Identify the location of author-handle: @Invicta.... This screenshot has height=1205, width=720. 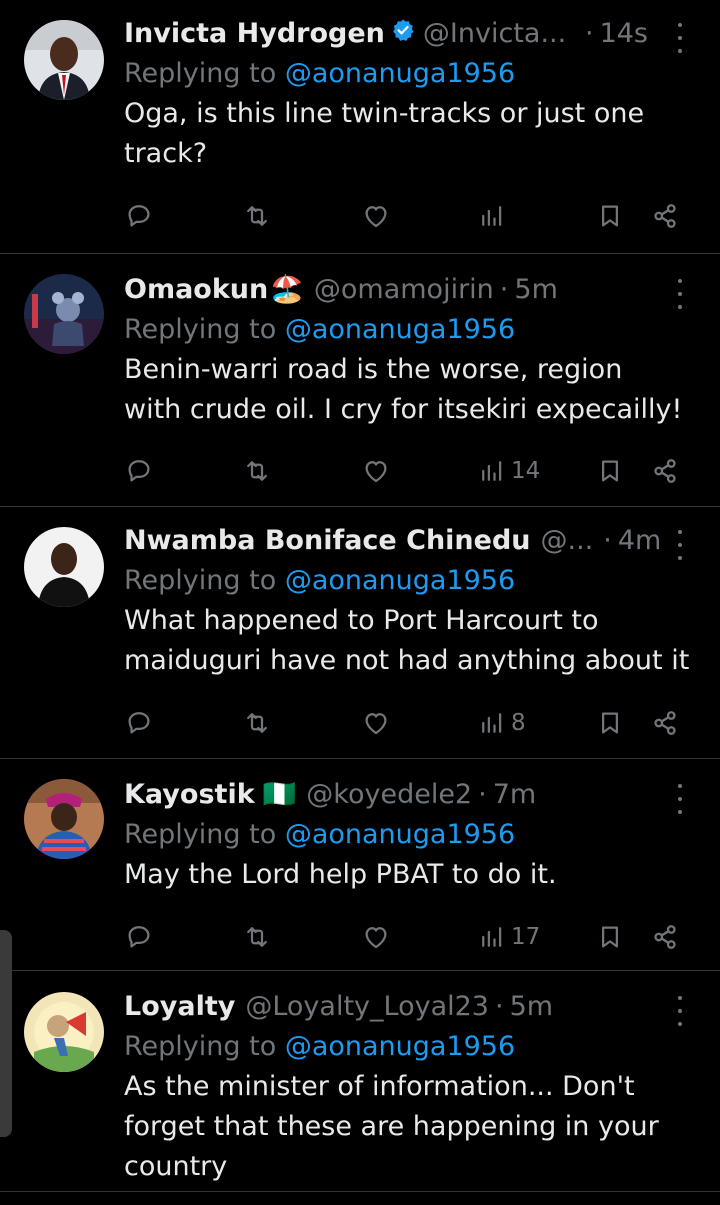
(494, 34).